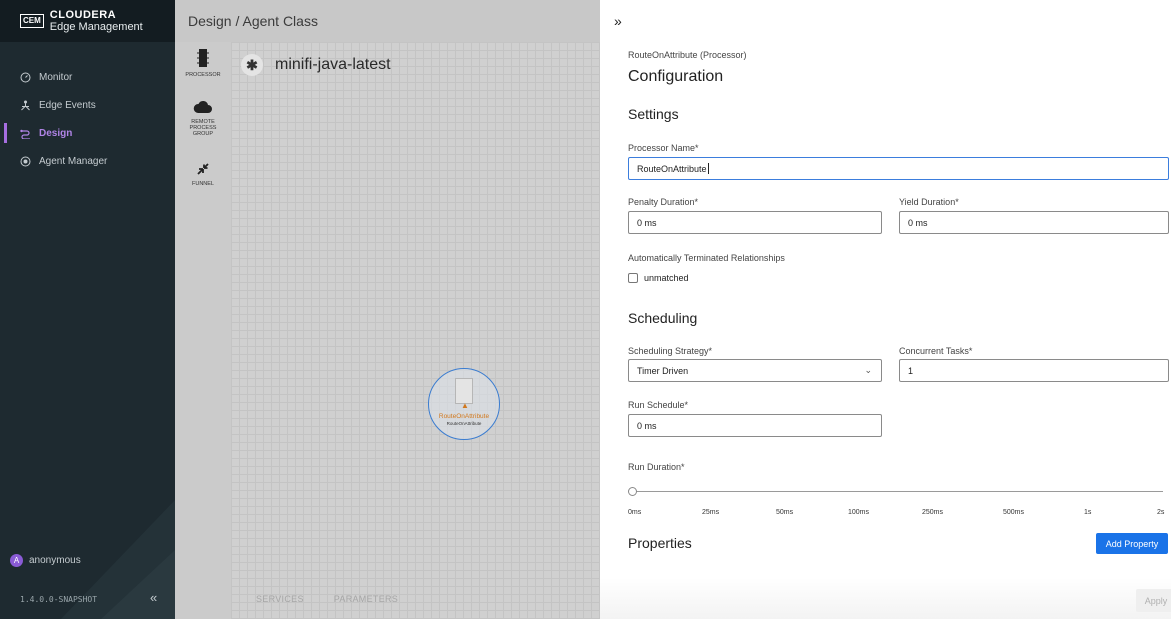 The width and height of the screenshot is (1171, 619). Describe the element at coordinates (897, 514) in the screenshot. I see `run-duration-ticks: 0ms 25ms 50ms 100ms 250ms 500ms 1s 2s` at that location.